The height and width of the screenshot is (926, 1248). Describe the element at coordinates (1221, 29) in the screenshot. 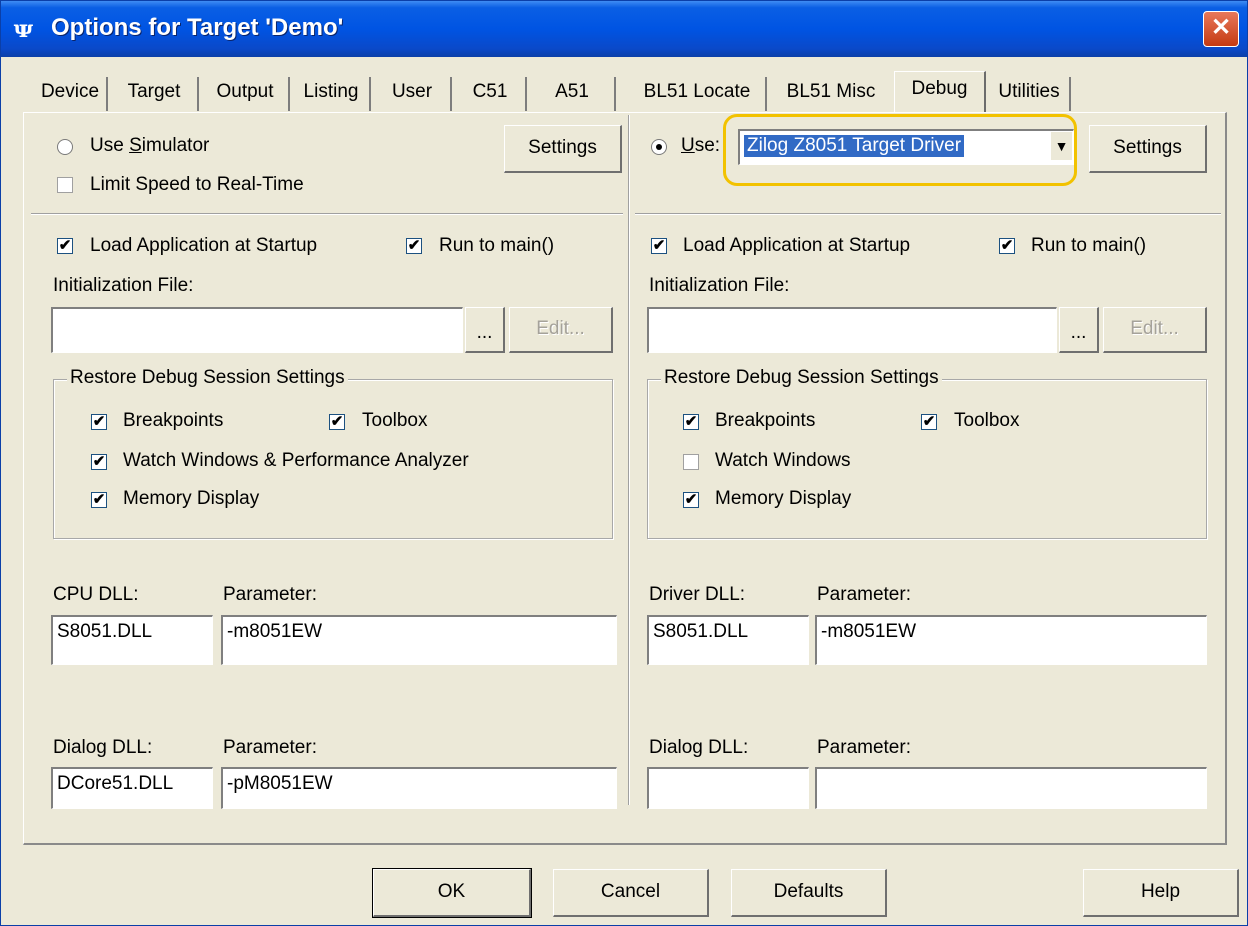

I see `close-button: ✕` at that location.